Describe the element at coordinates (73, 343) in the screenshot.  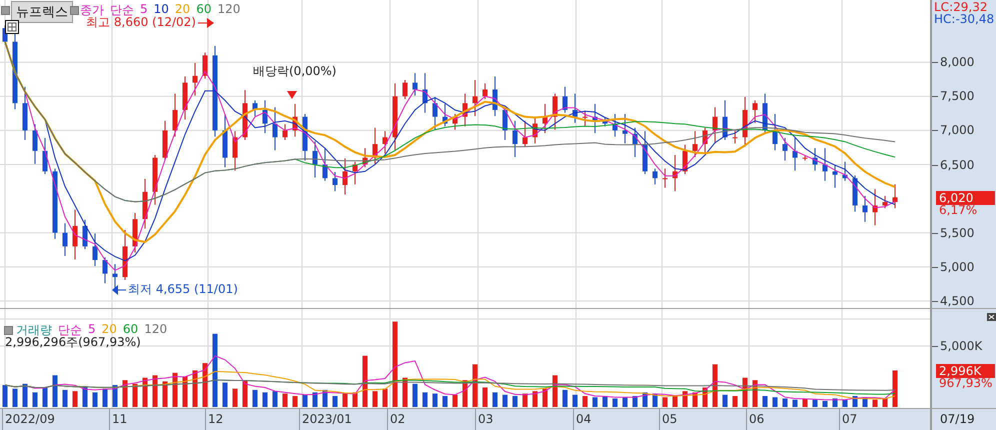
I see `volume-info: 2,996,296주(967,93%)` at that location.